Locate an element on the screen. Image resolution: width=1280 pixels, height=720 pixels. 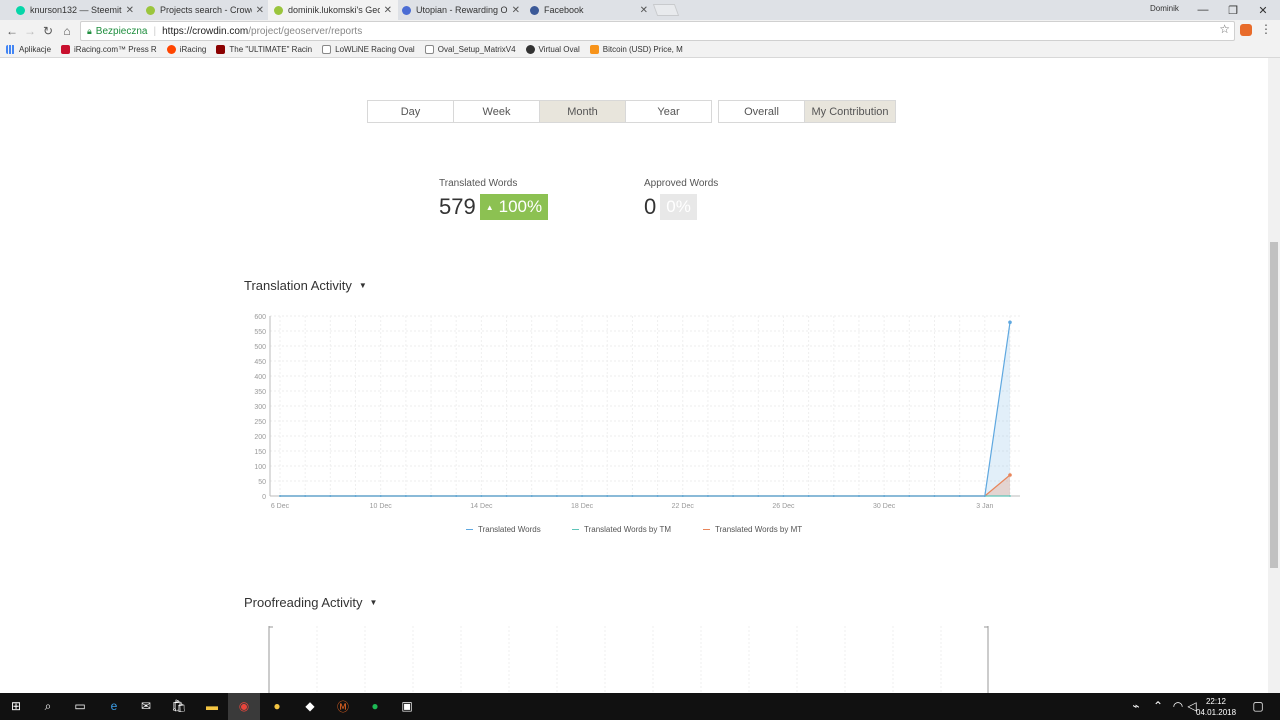
chrome-icon: ◉ is located at coordinates (244, 706).